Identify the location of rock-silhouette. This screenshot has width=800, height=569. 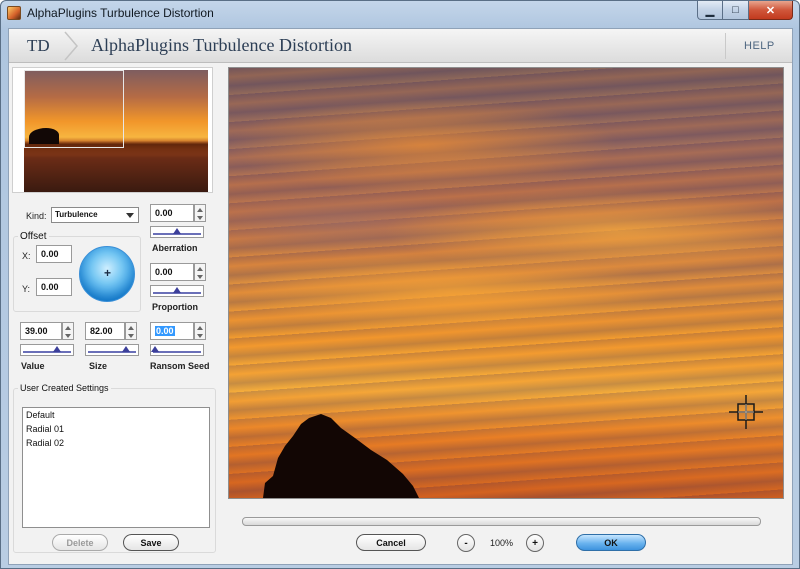
(341, 456).